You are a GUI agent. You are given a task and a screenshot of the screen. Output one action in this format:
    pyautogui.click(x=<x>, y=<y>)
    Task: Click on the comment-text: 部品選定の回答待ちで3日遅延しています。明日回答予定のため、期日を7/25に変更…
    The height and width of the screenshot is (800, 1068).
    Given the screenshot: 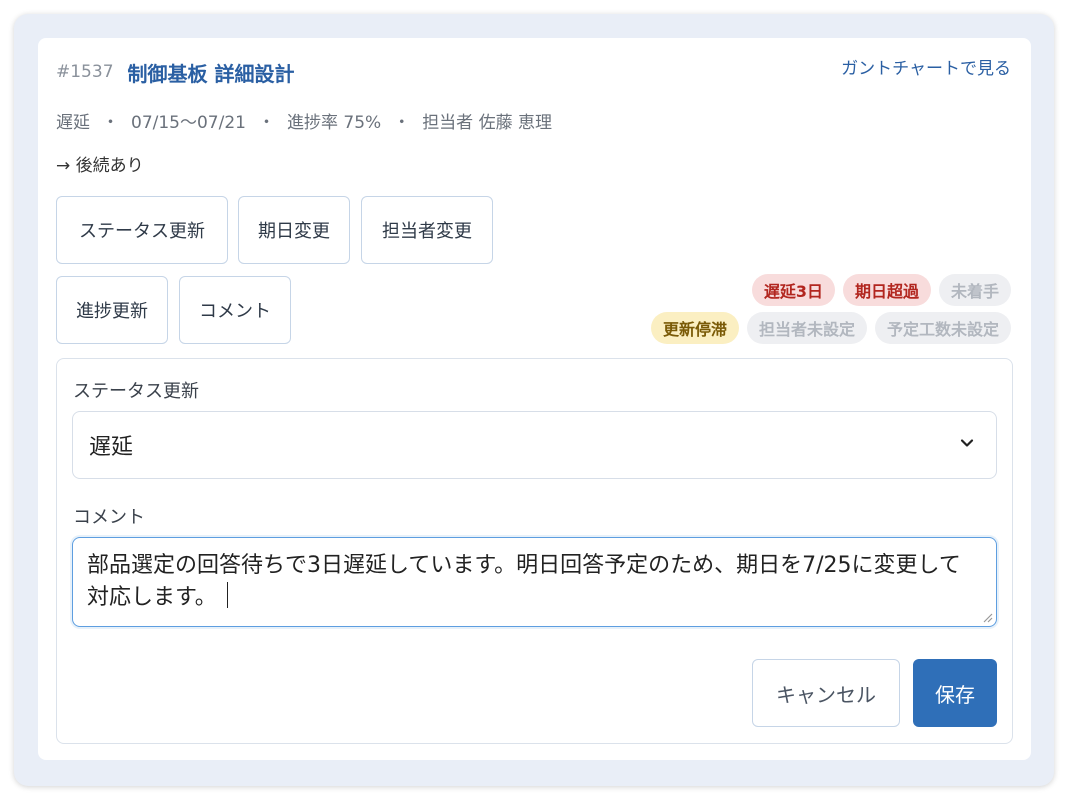 What is the action you would take?
    pyautogui.click(x=524, y=581)
    